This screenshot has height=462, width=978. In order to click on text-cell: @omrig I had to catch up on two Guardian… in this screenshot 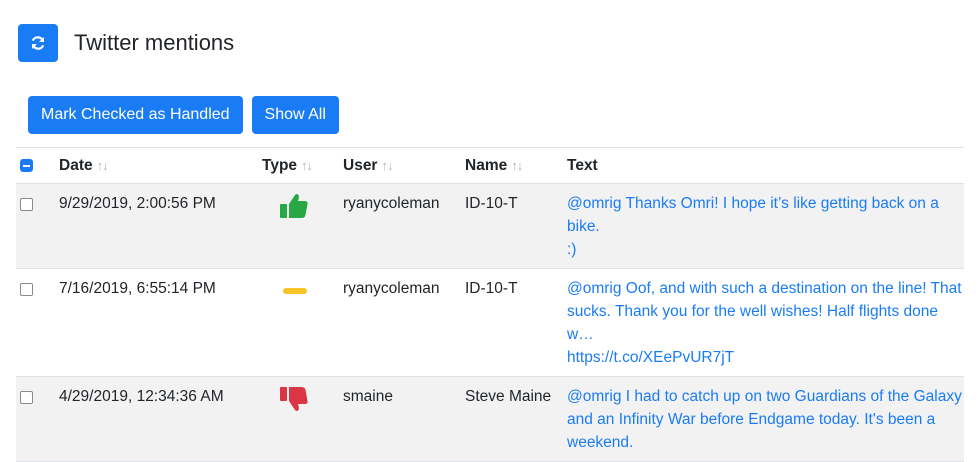, I will do `click(765, 419)`.